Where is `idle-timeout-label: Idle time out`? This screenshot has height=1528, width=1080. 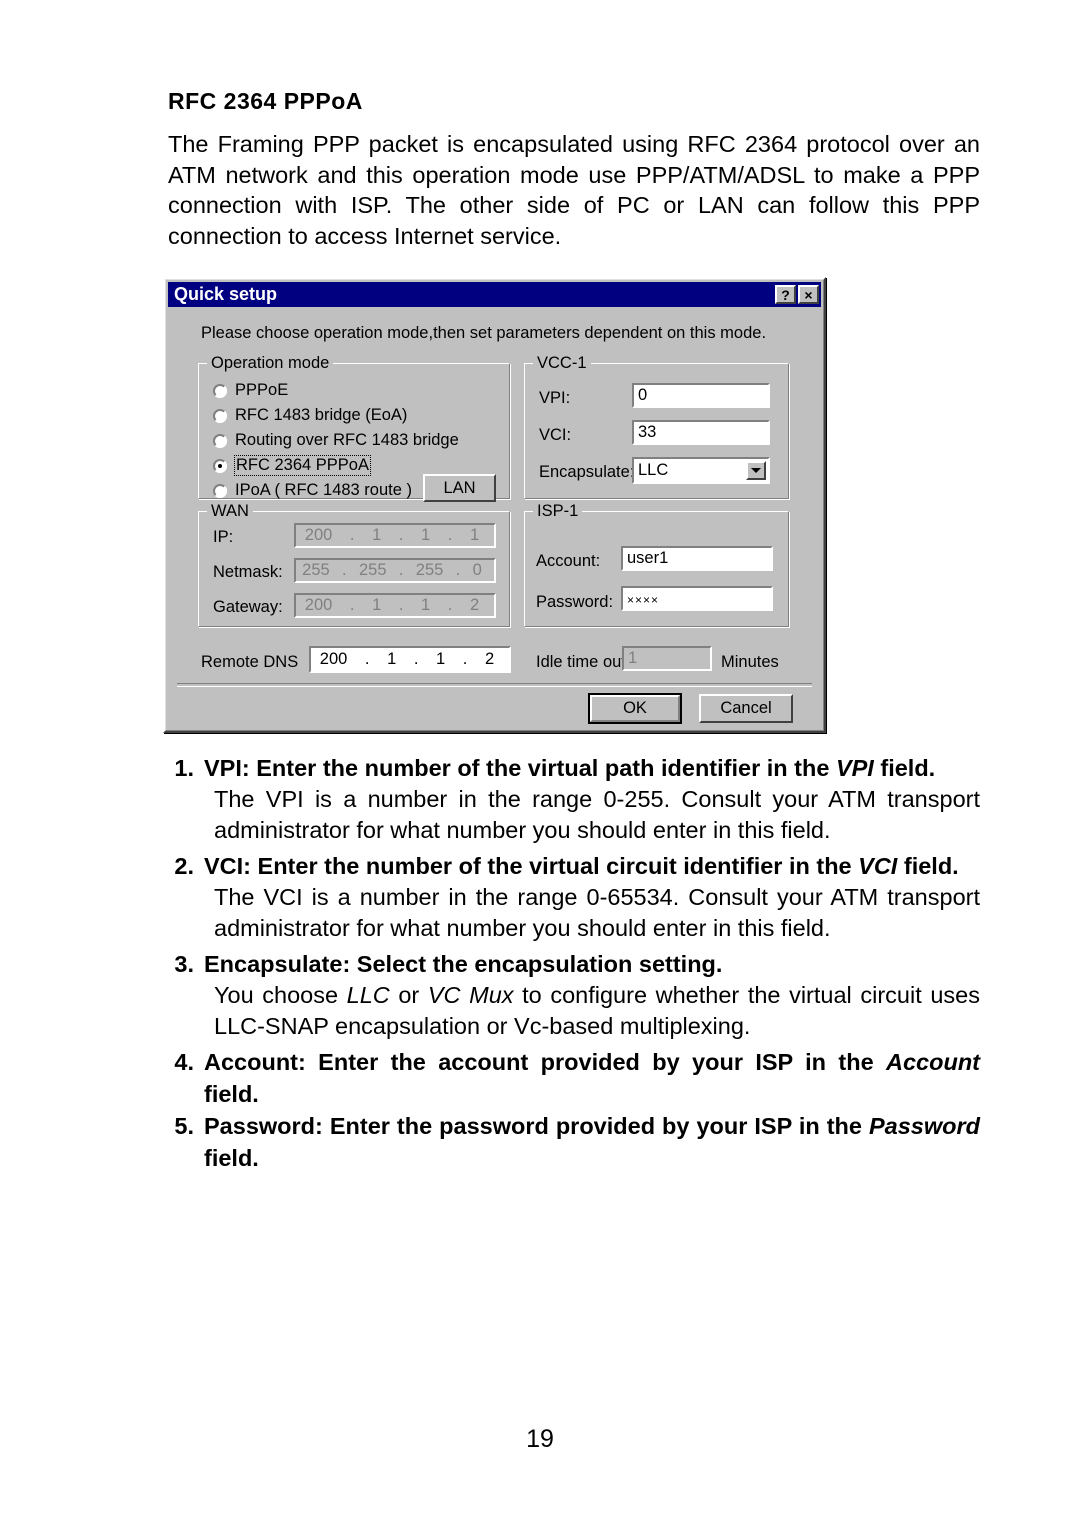
idle-timeout-label: Idle time out is located at coordinates (581, 662).